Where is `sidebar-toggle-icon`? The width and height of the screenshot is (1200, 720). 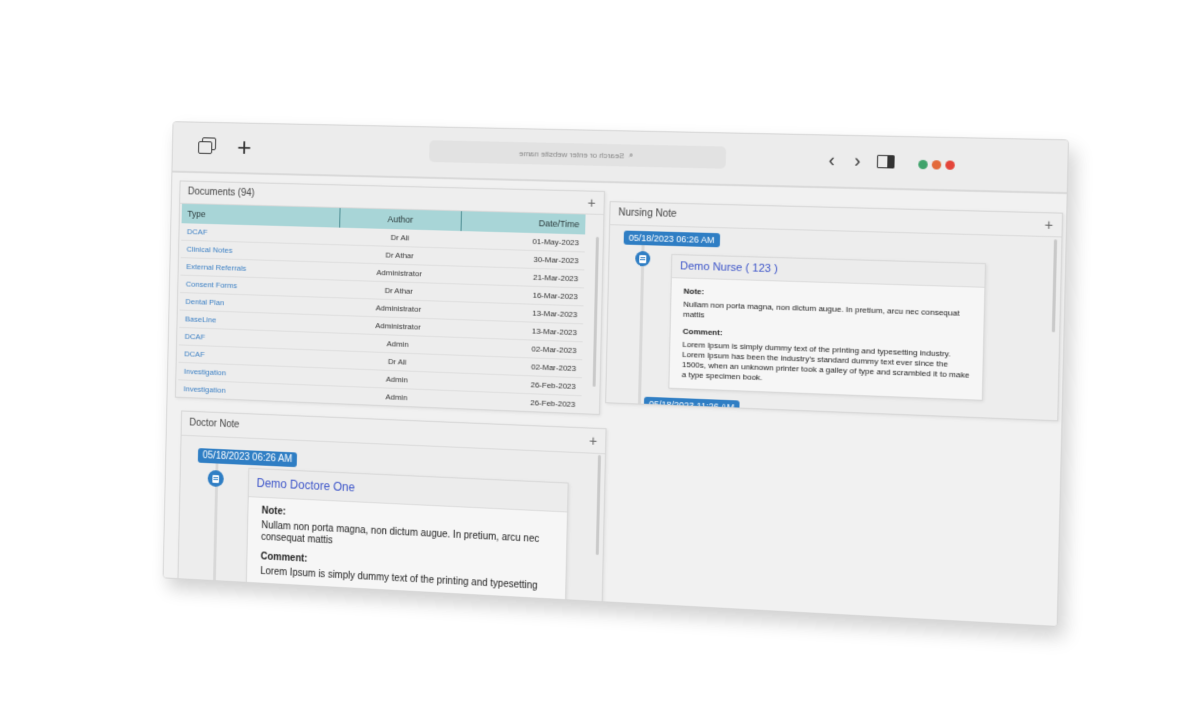 sidebar-toggle-icon is located at coordinates (885, 161).